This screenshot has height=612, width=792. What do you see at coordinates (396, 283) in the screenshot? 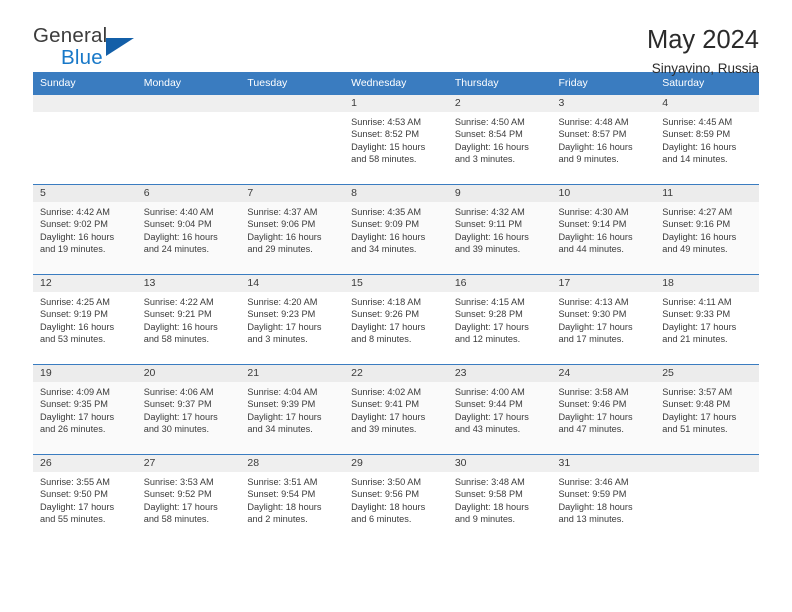
I see `day-number: 15` at bounding box center [396, 283].